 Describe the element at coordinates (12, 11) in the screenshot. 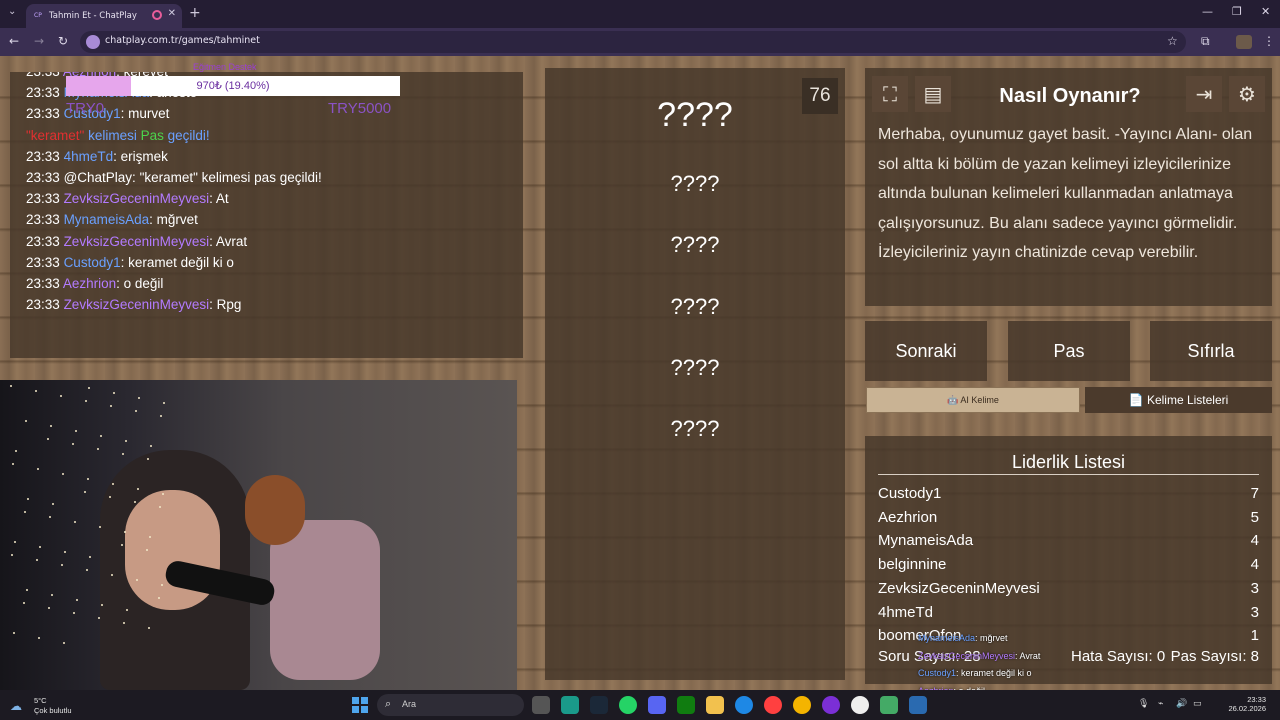

I see `tab-search-chevron-icon: ⌄` at that location.